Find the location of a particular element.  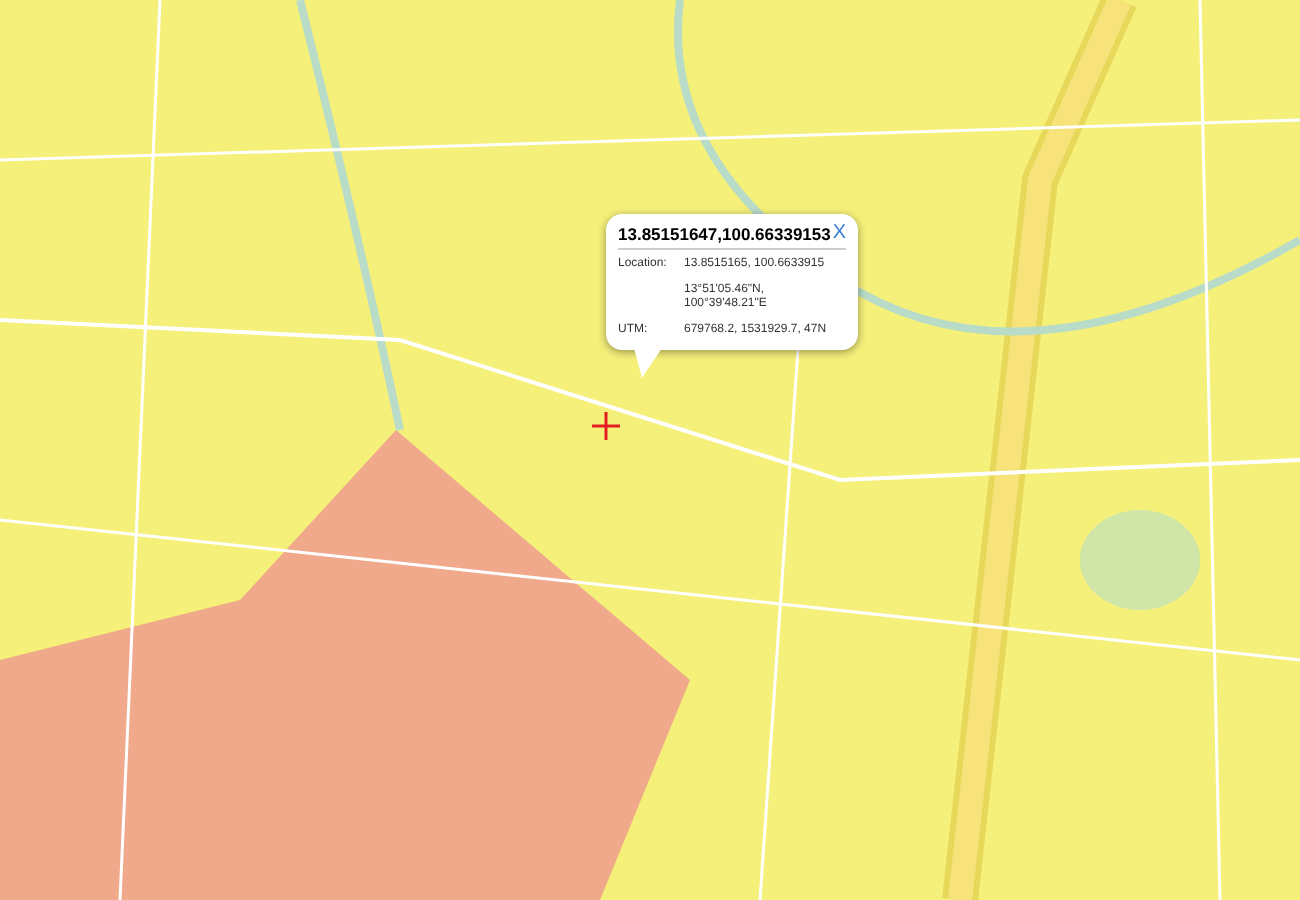

coordinates-title: 13.85151647,100.66339153 is located at coordinates (724, 234).